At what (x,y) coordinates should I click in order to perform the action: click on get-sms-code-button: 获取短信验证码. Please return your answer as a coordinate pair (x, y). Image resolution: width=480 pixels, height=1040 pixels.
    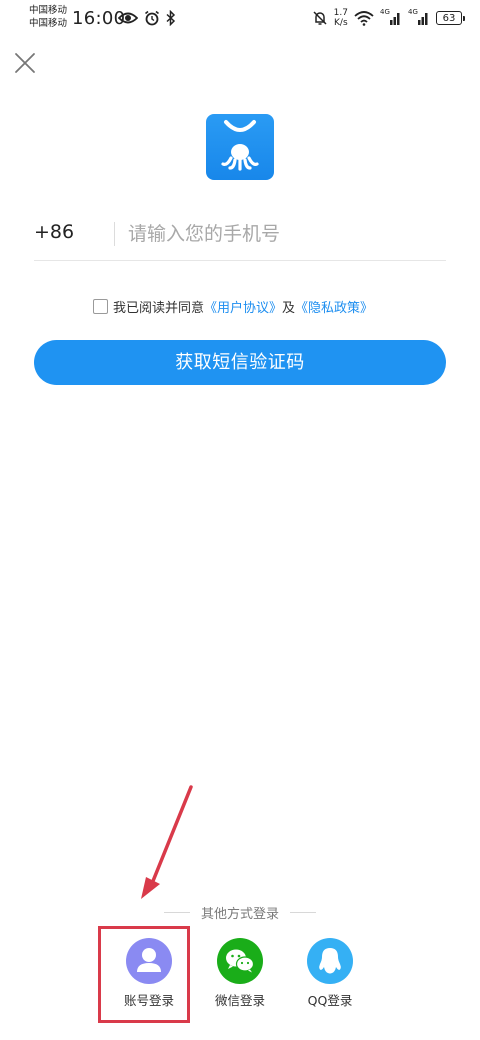
    Looking at the image, I should click on (240, 362).